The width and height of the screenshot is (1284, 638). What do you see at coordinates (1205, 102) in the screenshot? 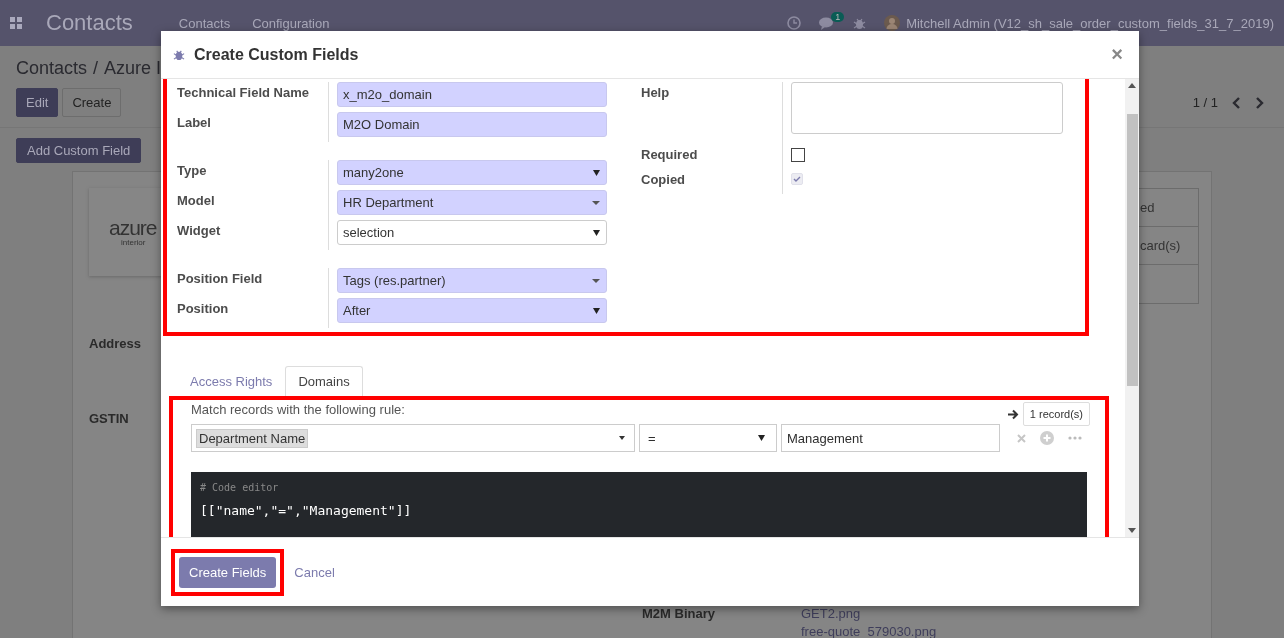
I see `pager-value: 1 / 1` at bounding box center [1205, 102].